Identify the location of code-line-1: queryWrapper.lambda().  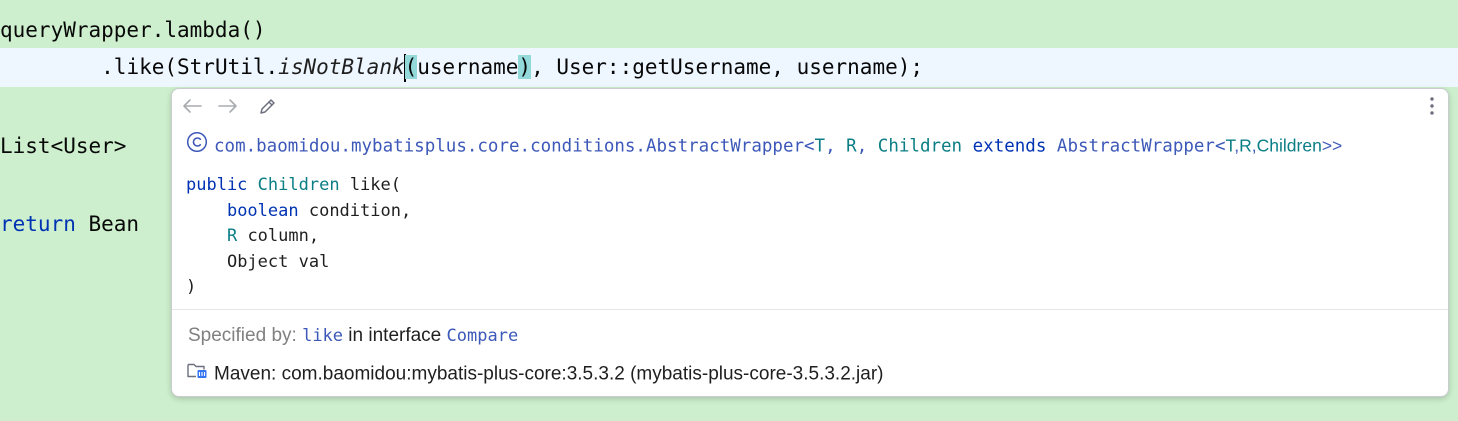
(729, 30).